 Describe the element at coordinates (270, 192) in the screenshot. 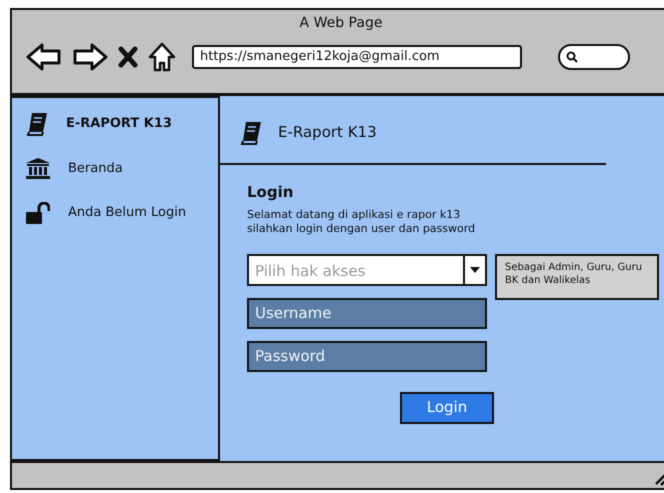

I see `login-heading: Login` at that location.